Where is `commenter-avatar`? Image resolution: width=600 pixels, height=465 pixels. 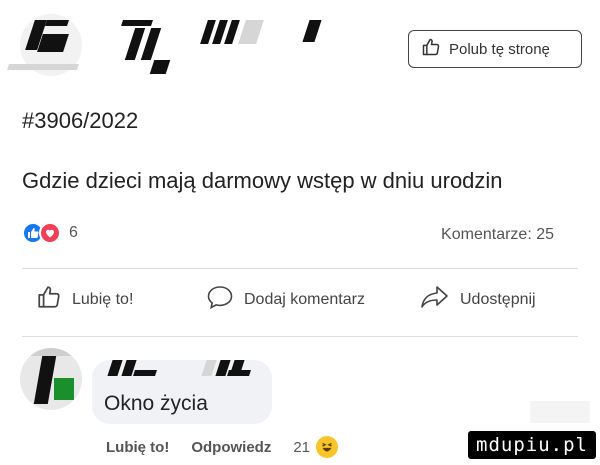 commenter-avatar is located at coordinates (51, 379).